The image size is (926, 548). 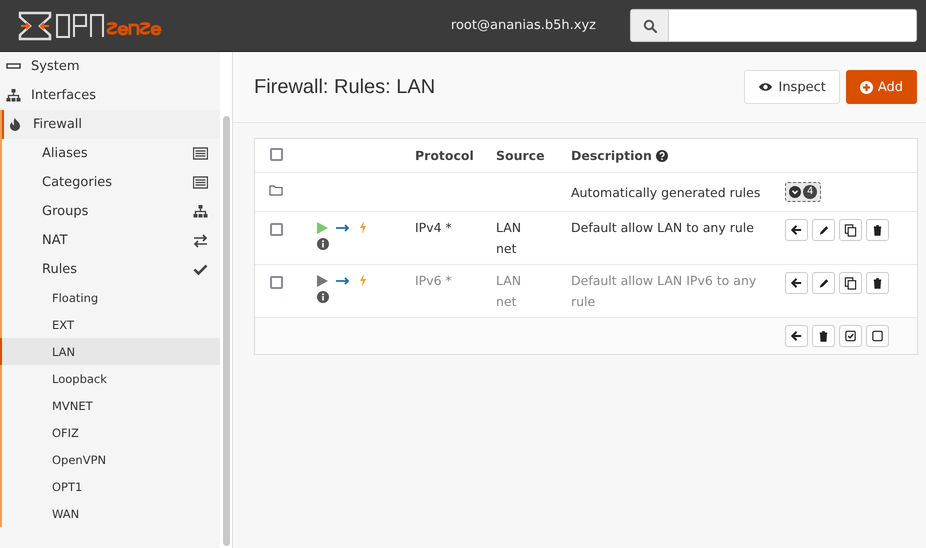 I want to click on scrollbar, so click(x=226, y=331).